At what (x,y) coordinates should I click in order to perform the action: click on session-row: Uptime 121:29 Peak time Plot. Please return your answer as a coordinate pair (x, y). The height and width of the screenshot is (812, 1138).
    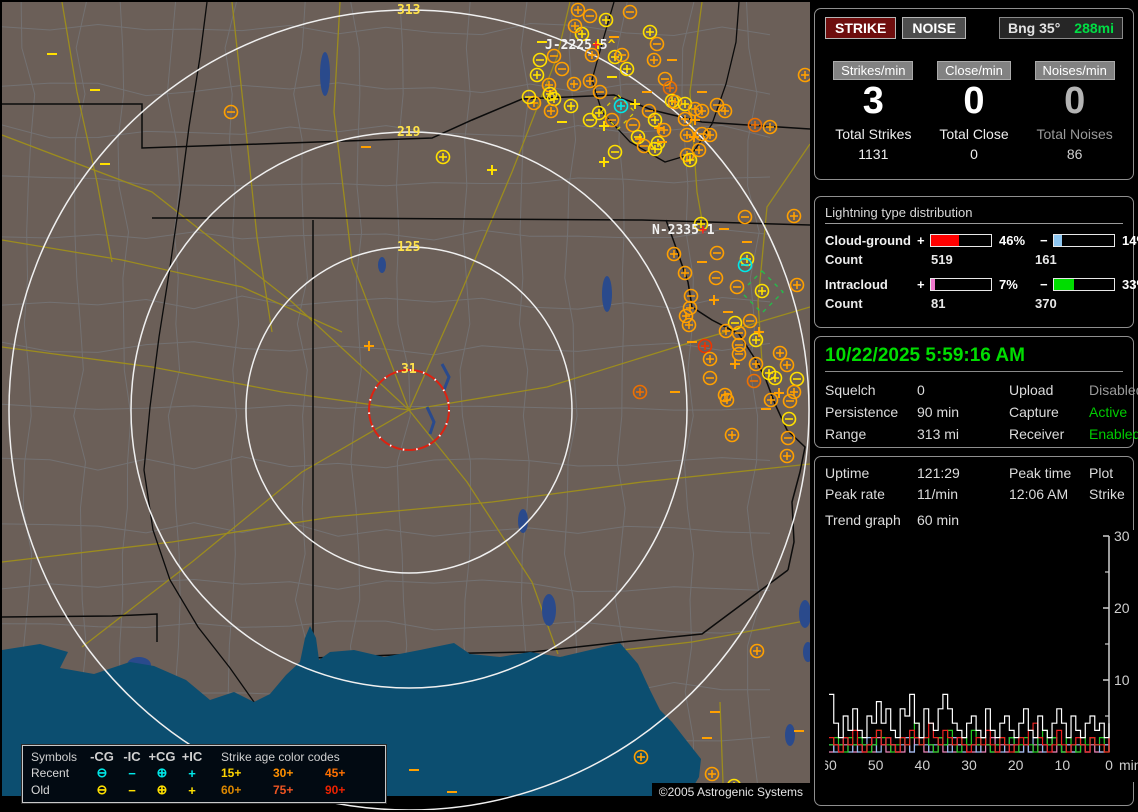
    Looking at the image, I should click on (974, 473).